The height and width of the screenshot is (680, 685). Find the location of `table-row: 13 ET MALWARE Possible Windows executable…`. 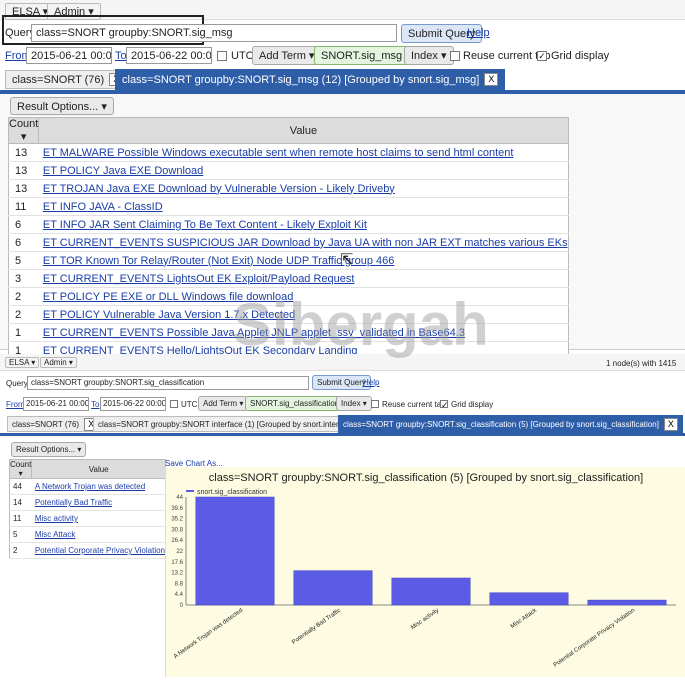

table-row: 13 ET MALWARE Possible Windows executable… is located at coordinates (288, 152).